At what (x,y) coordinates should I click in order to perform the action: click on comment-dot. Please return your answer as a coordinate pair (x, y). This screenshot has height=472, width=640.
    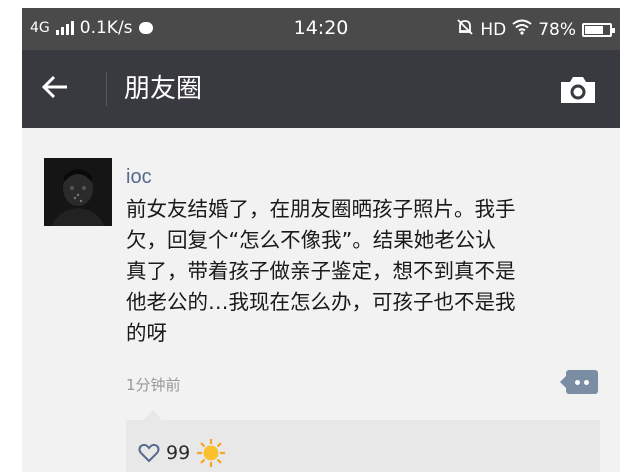
    Looking at the image, I should click on (586, 382).